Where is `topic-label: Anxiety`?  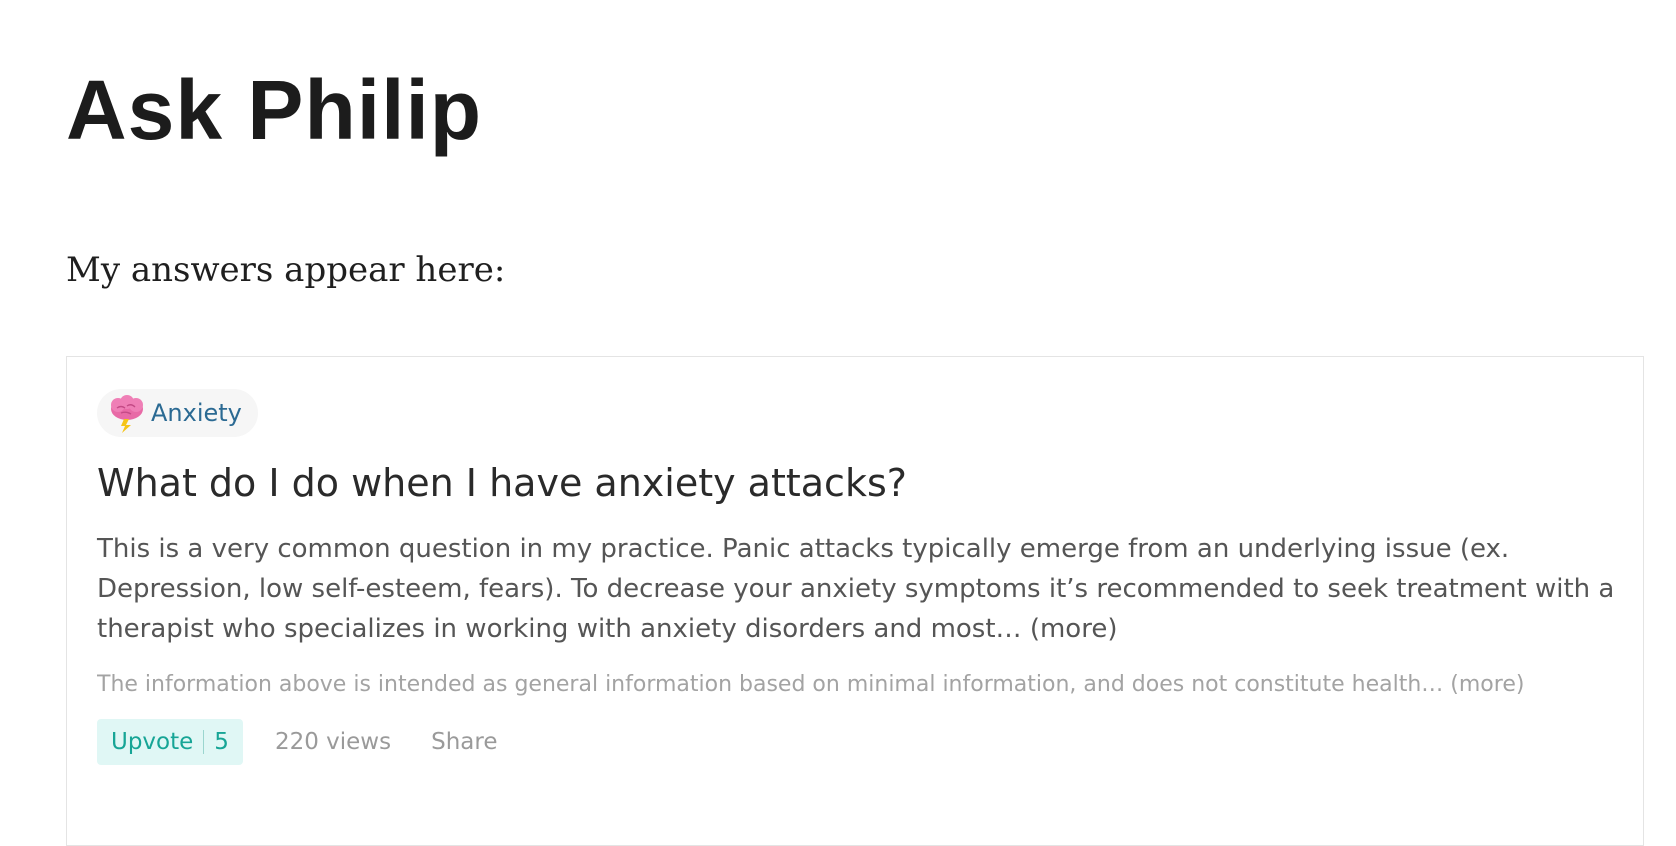
topic-label: Anxiety is located at coordinates (196, 413).